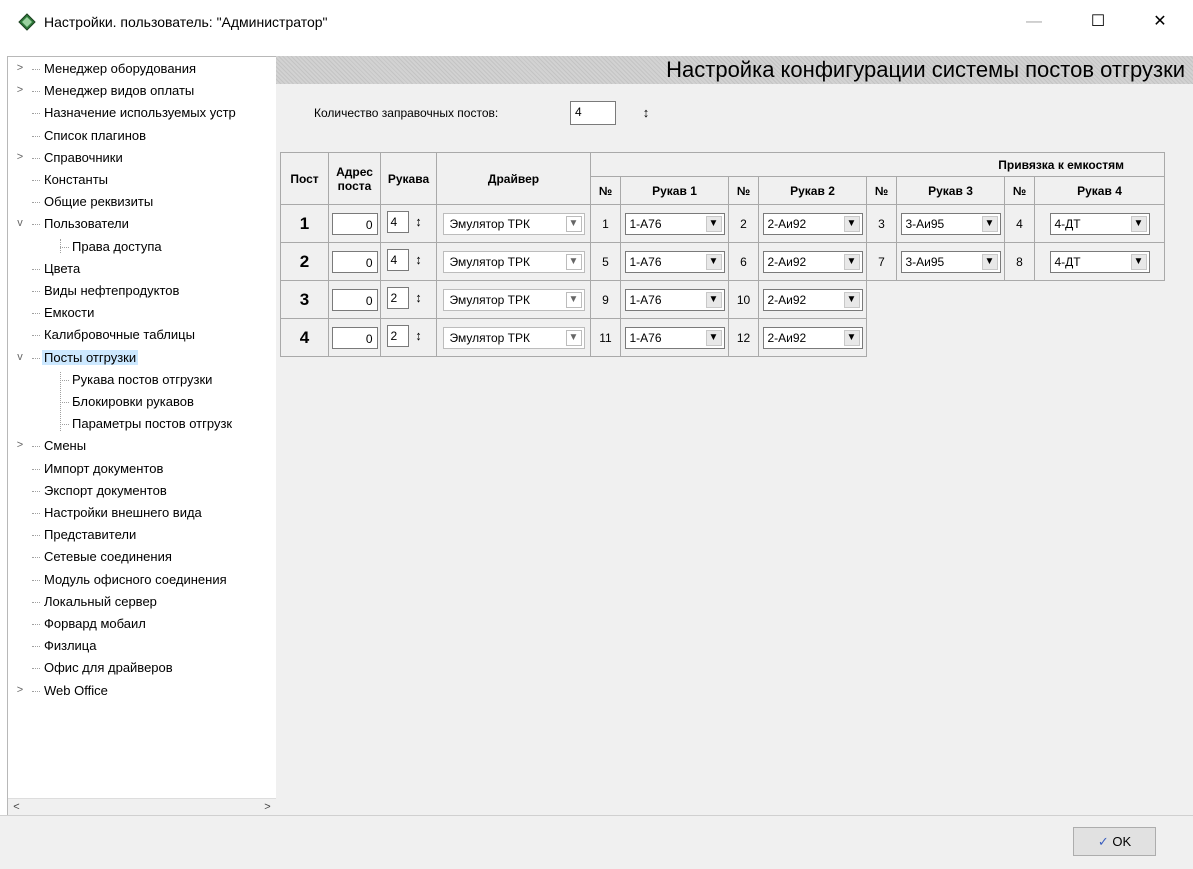  What do you see at coordinates (103, 468) in the screenshot?
I see `tree-item: Импорт документов` at bounding box center [103, 468].